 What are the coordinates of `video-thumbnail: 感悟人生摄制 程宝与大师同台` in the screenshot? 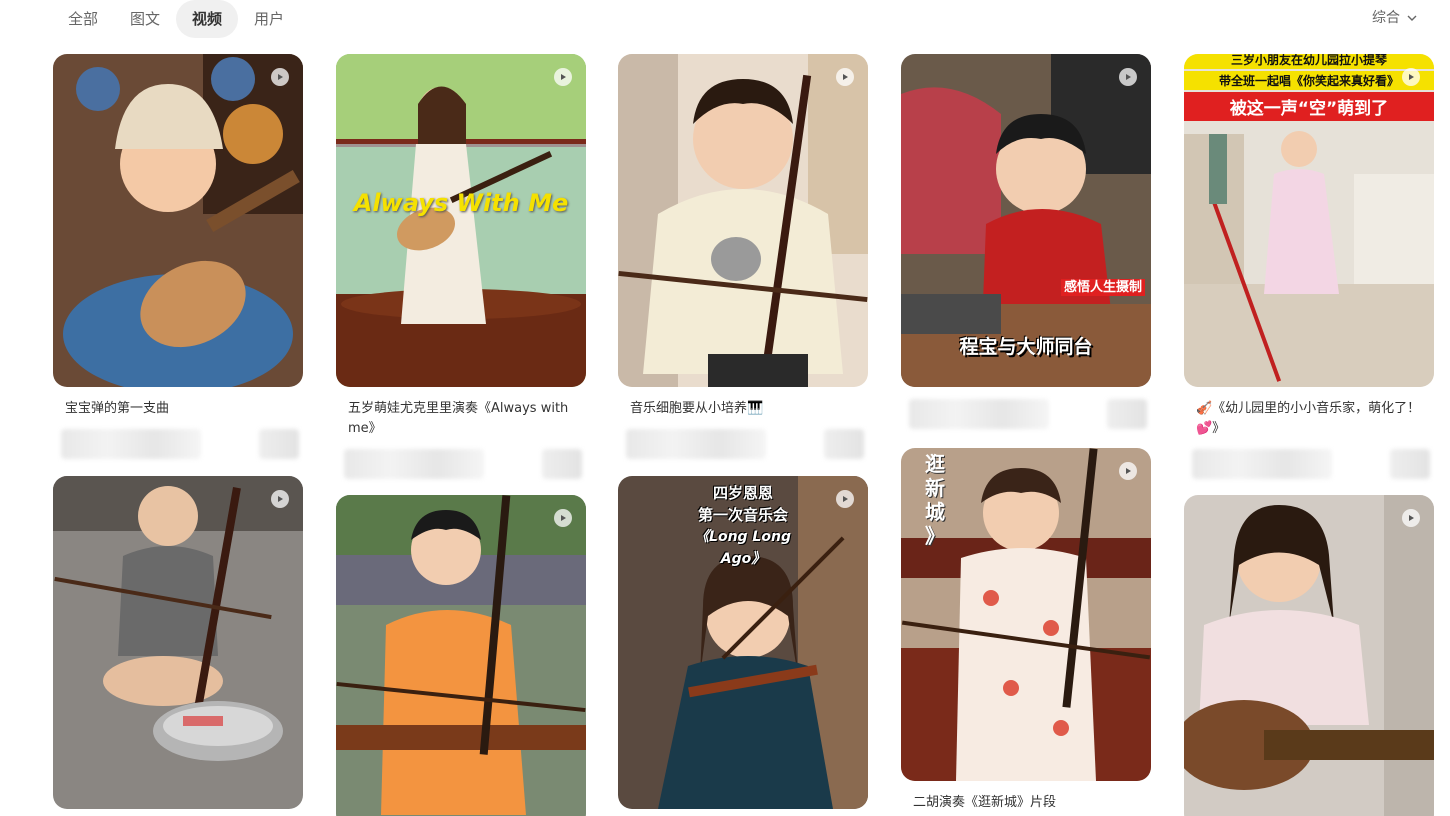 It's located at (1026, 220).